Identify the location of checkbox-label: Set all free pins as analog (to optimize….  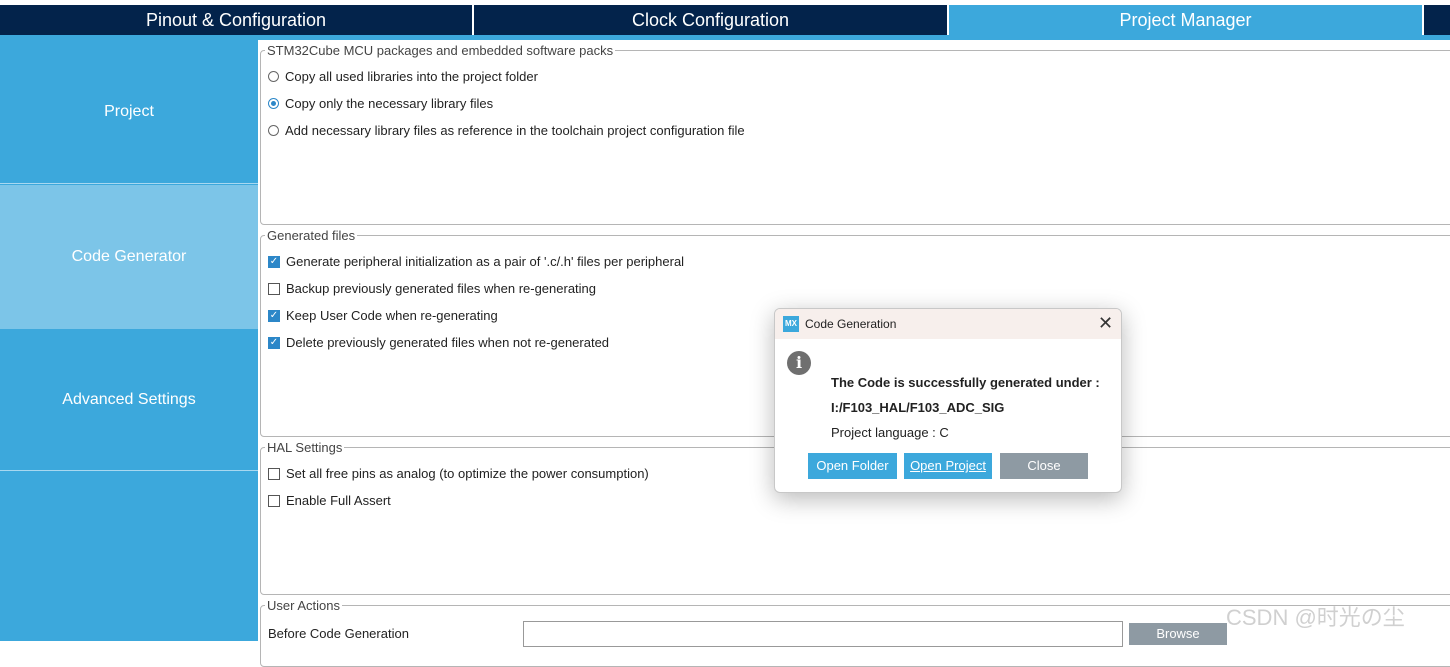
(467, 473).